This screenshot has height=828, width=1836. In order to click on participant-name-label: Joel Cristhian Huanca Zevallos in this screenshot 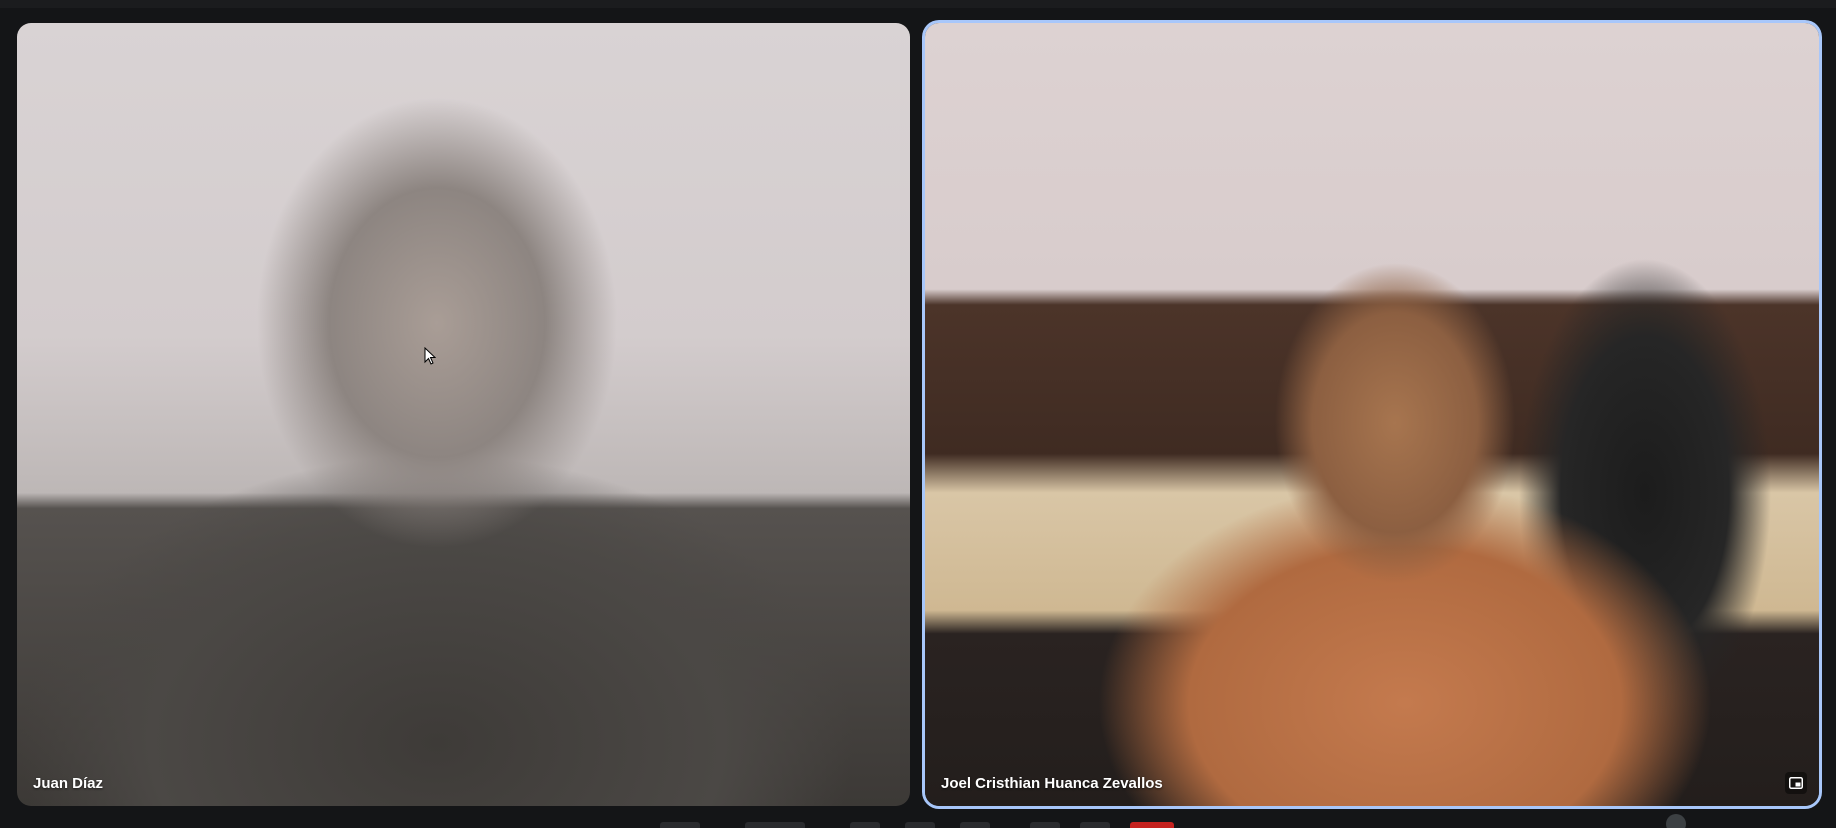, I will do `click(1052, 783)`.